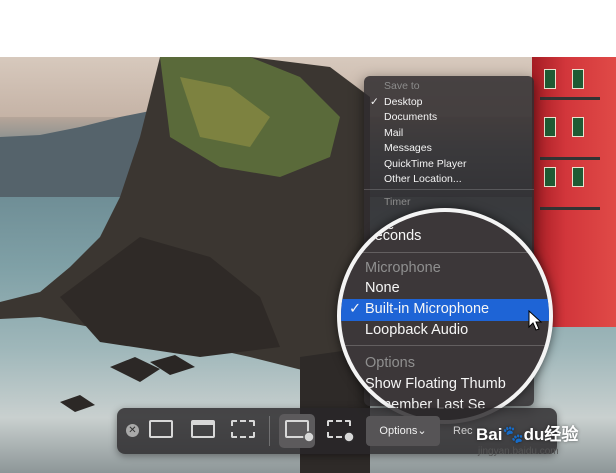 Image resolution: width=616 pixels, height=473 pixels. I want to click on menu-item-mail: Mail, so click(449, 134).